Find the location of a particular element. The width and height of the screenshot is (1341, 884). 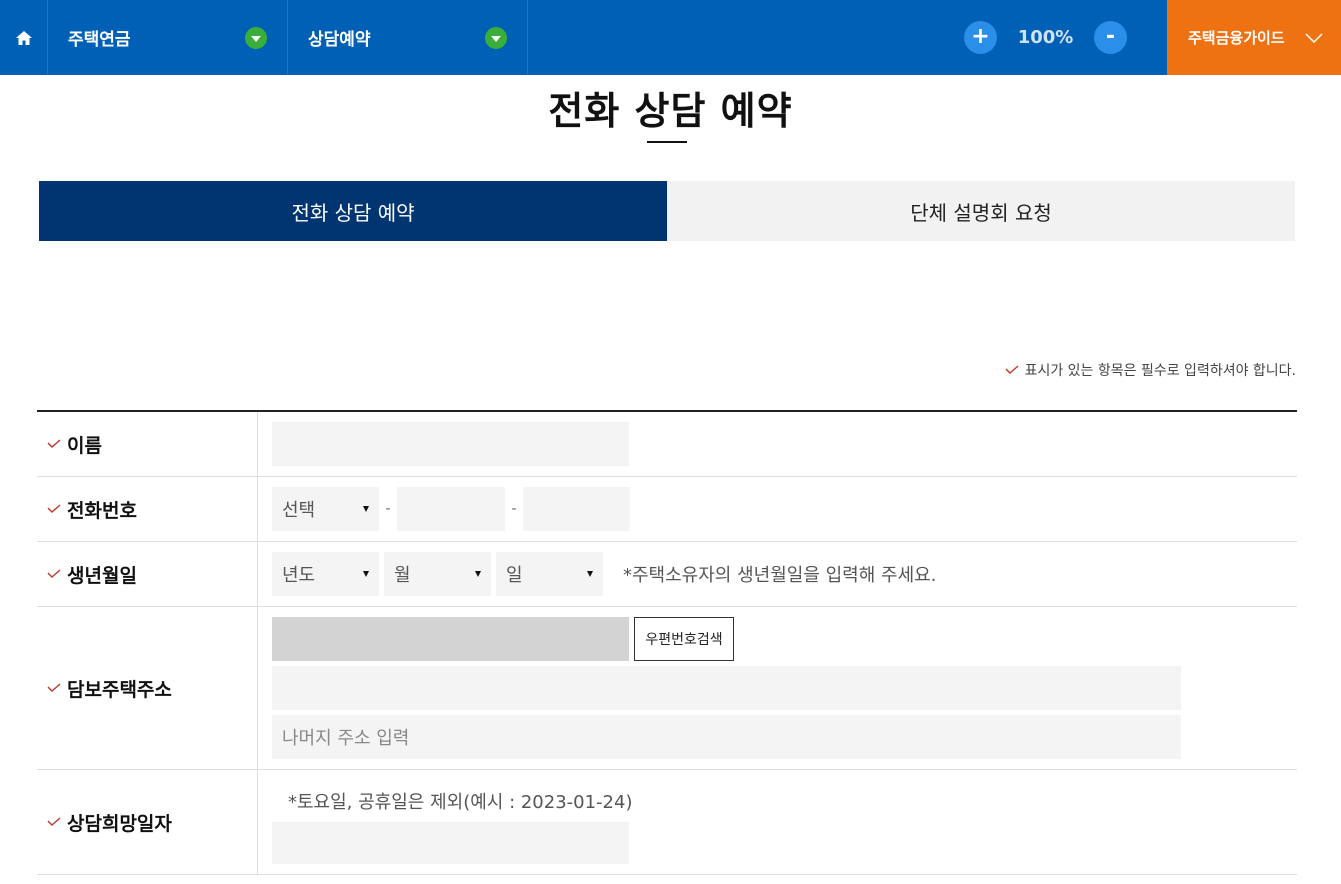

form-row-phone: 전화번호 선택 - - is located at coordinates (667, 509).